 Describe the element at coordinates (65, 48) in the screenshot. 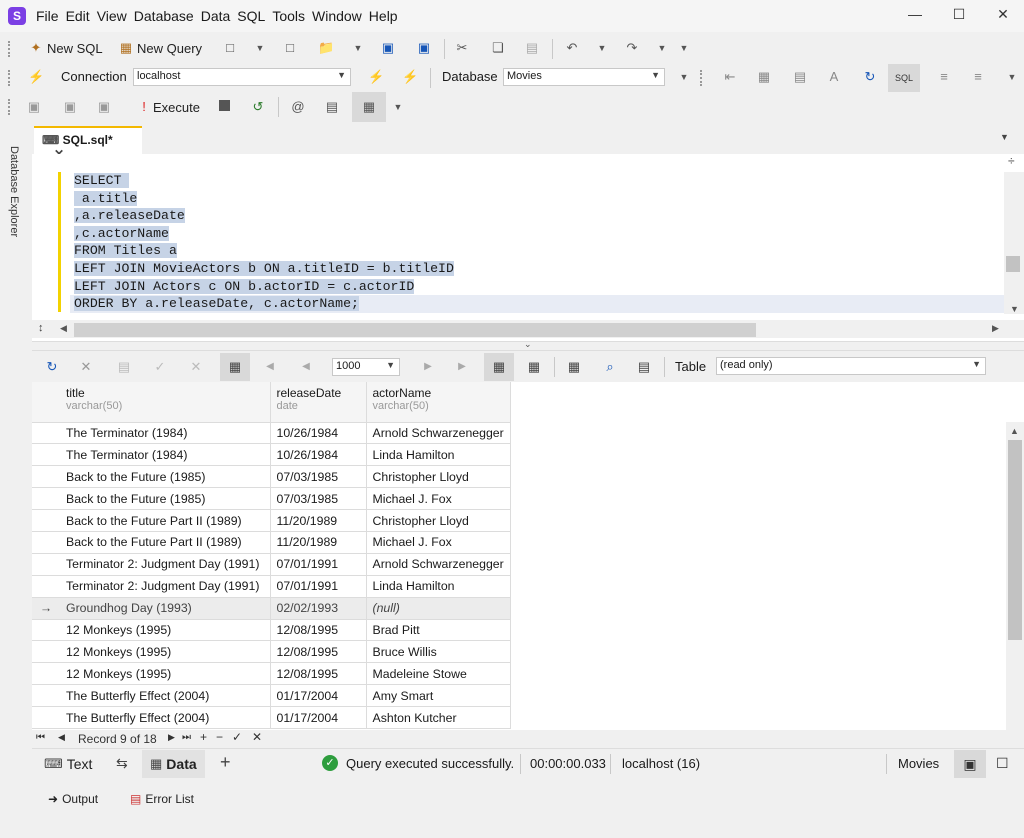

I see `new-sql-button: ✦ New SQL` at that location.